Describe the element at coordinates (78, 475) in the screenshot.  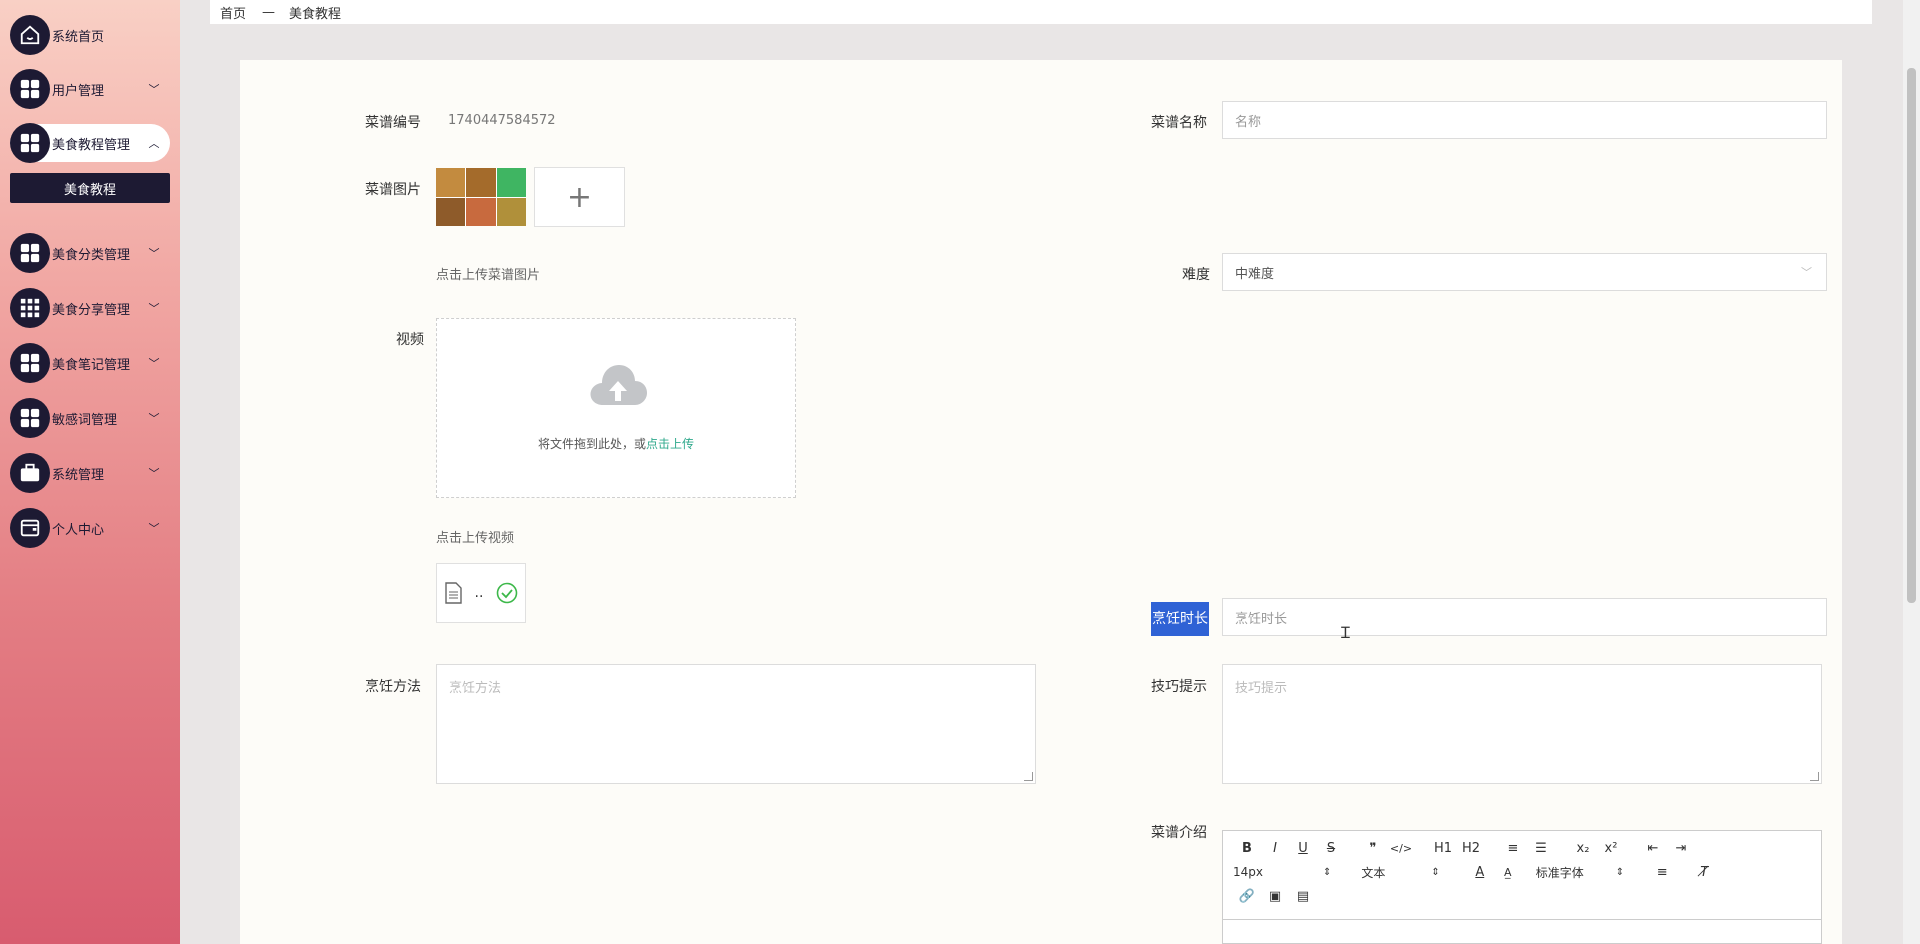
I see `menu-label: 系统管理` at that location.